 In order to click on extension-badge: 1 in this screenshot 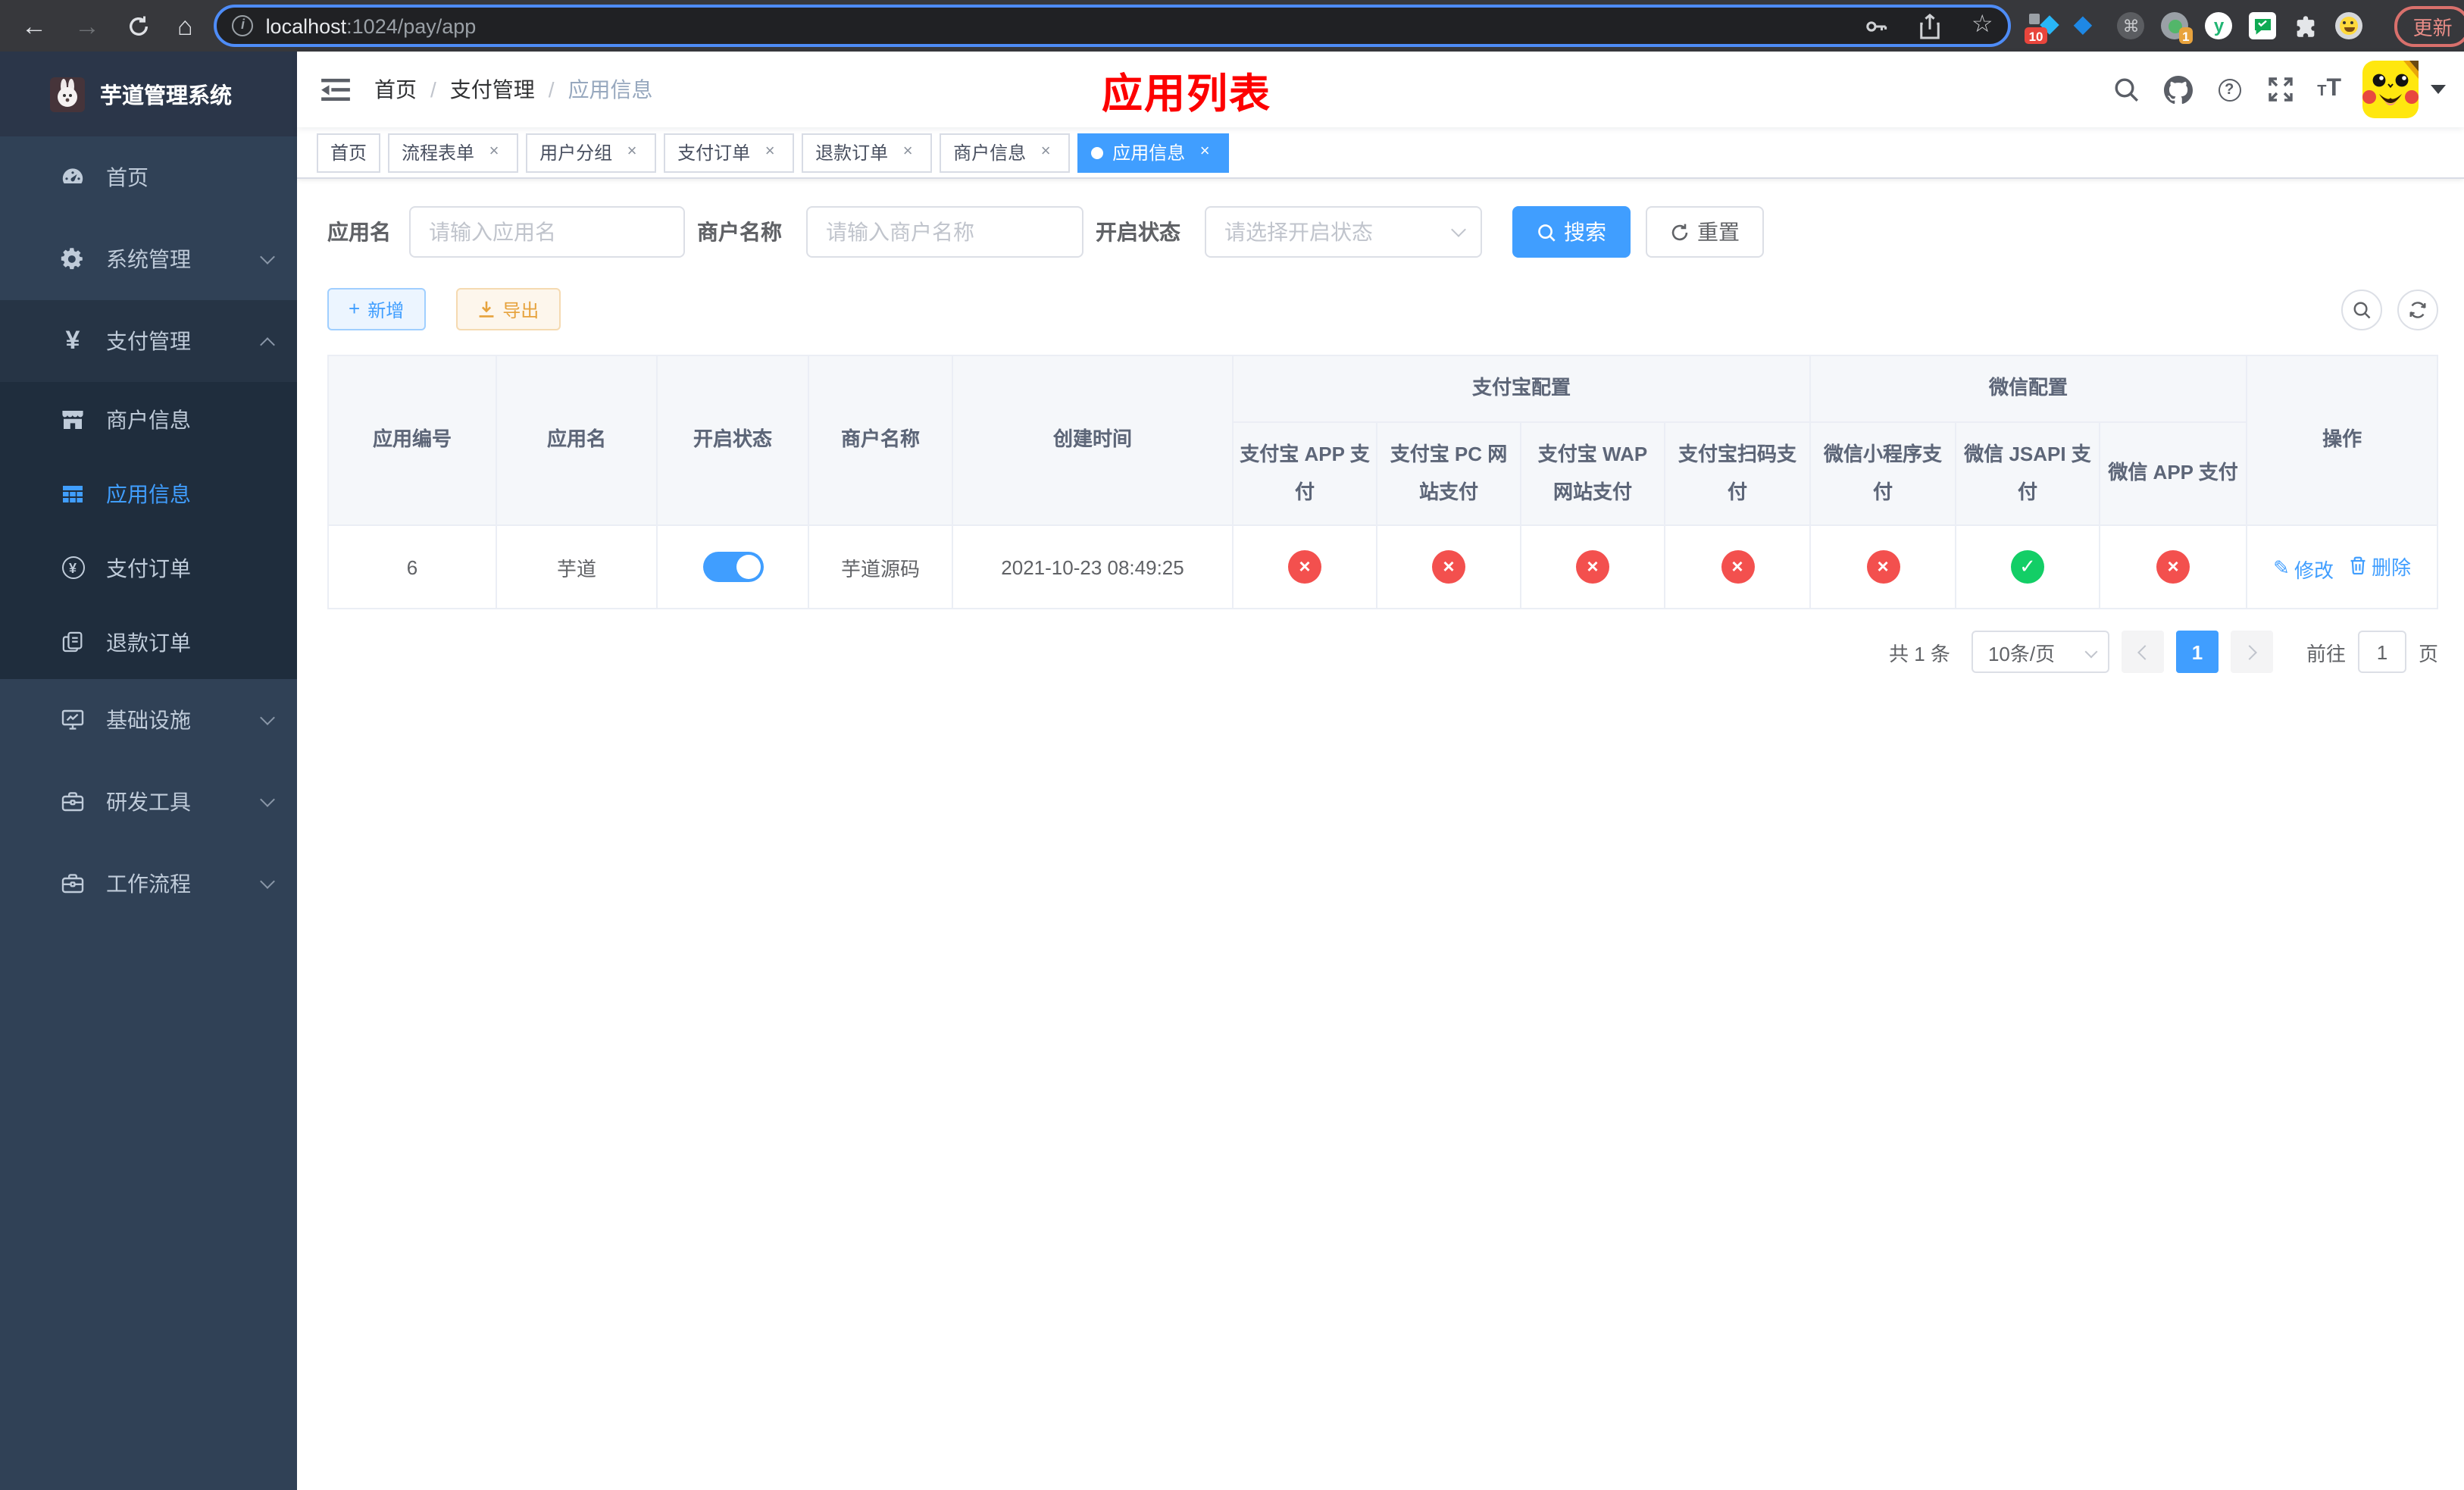, I will do `click(2186, 36)`.